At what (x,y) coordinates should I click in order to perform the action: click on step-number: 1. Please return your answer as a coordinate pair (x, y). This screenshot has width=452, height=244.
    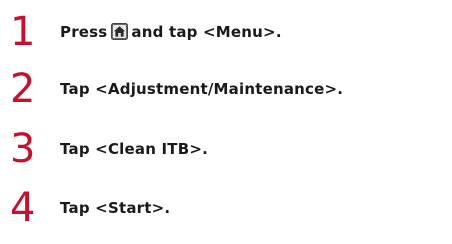
    Looking at the image, I should click on (23, 32).